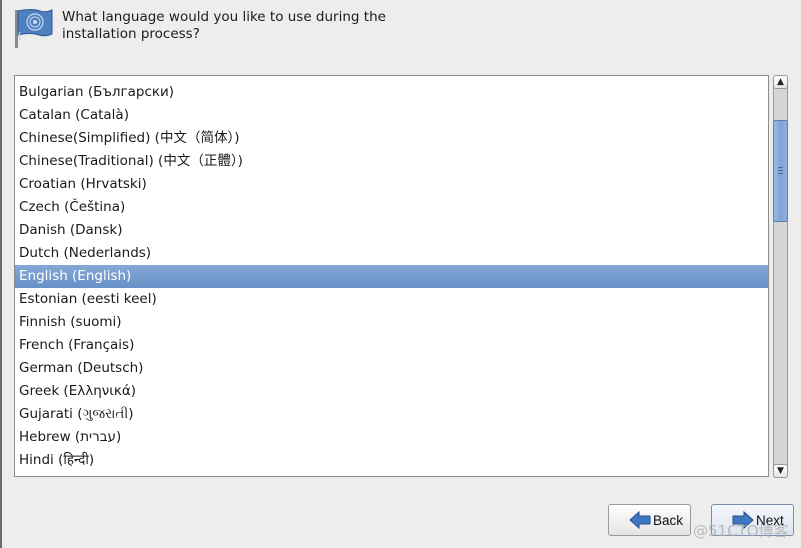 This screenshot has width=801, height=548. Describe the element at coordinates (391, 115) in the screenshot. I see `list-item: Catalan (Català)` at that location.